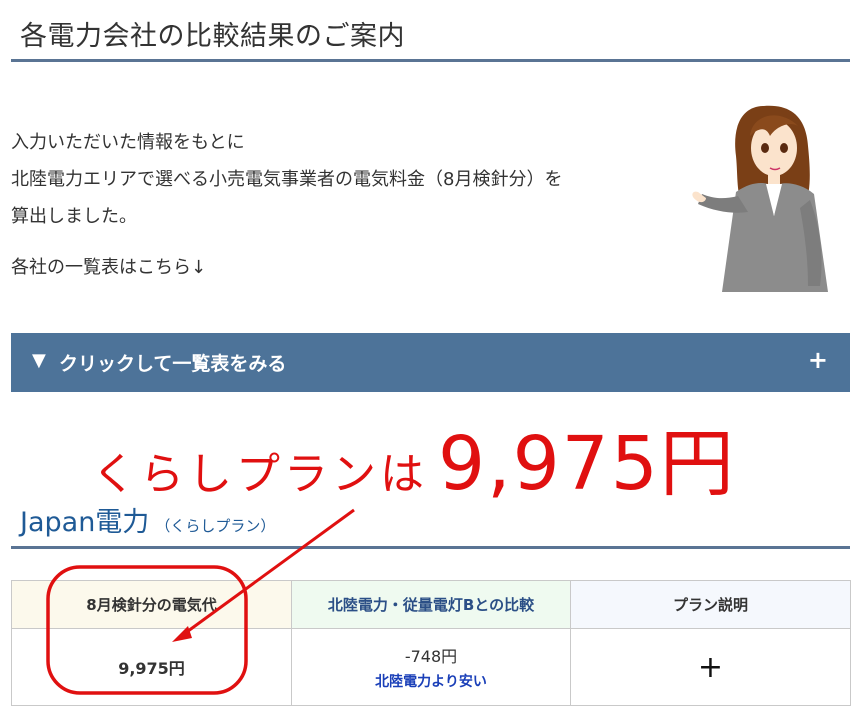 The image size is (866, 725). I want to click on accordion-label: クリックして一覧表をみる, so click(173, 364).